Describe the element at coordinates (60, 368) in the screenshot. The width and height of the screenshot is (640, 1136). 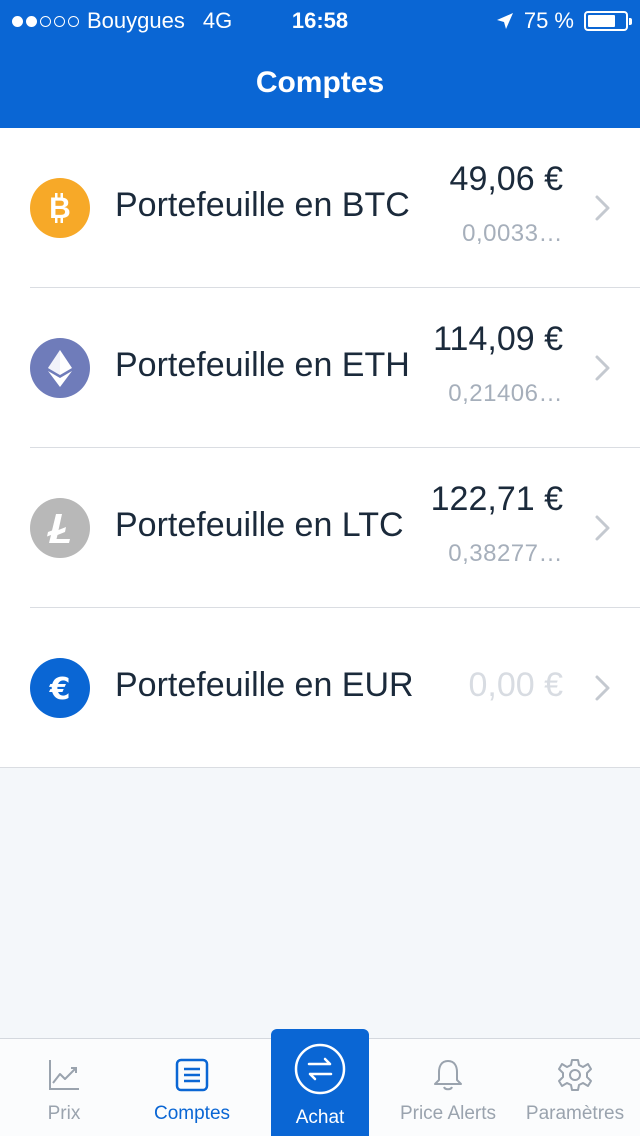
I see `ethereum-icon` at that location.